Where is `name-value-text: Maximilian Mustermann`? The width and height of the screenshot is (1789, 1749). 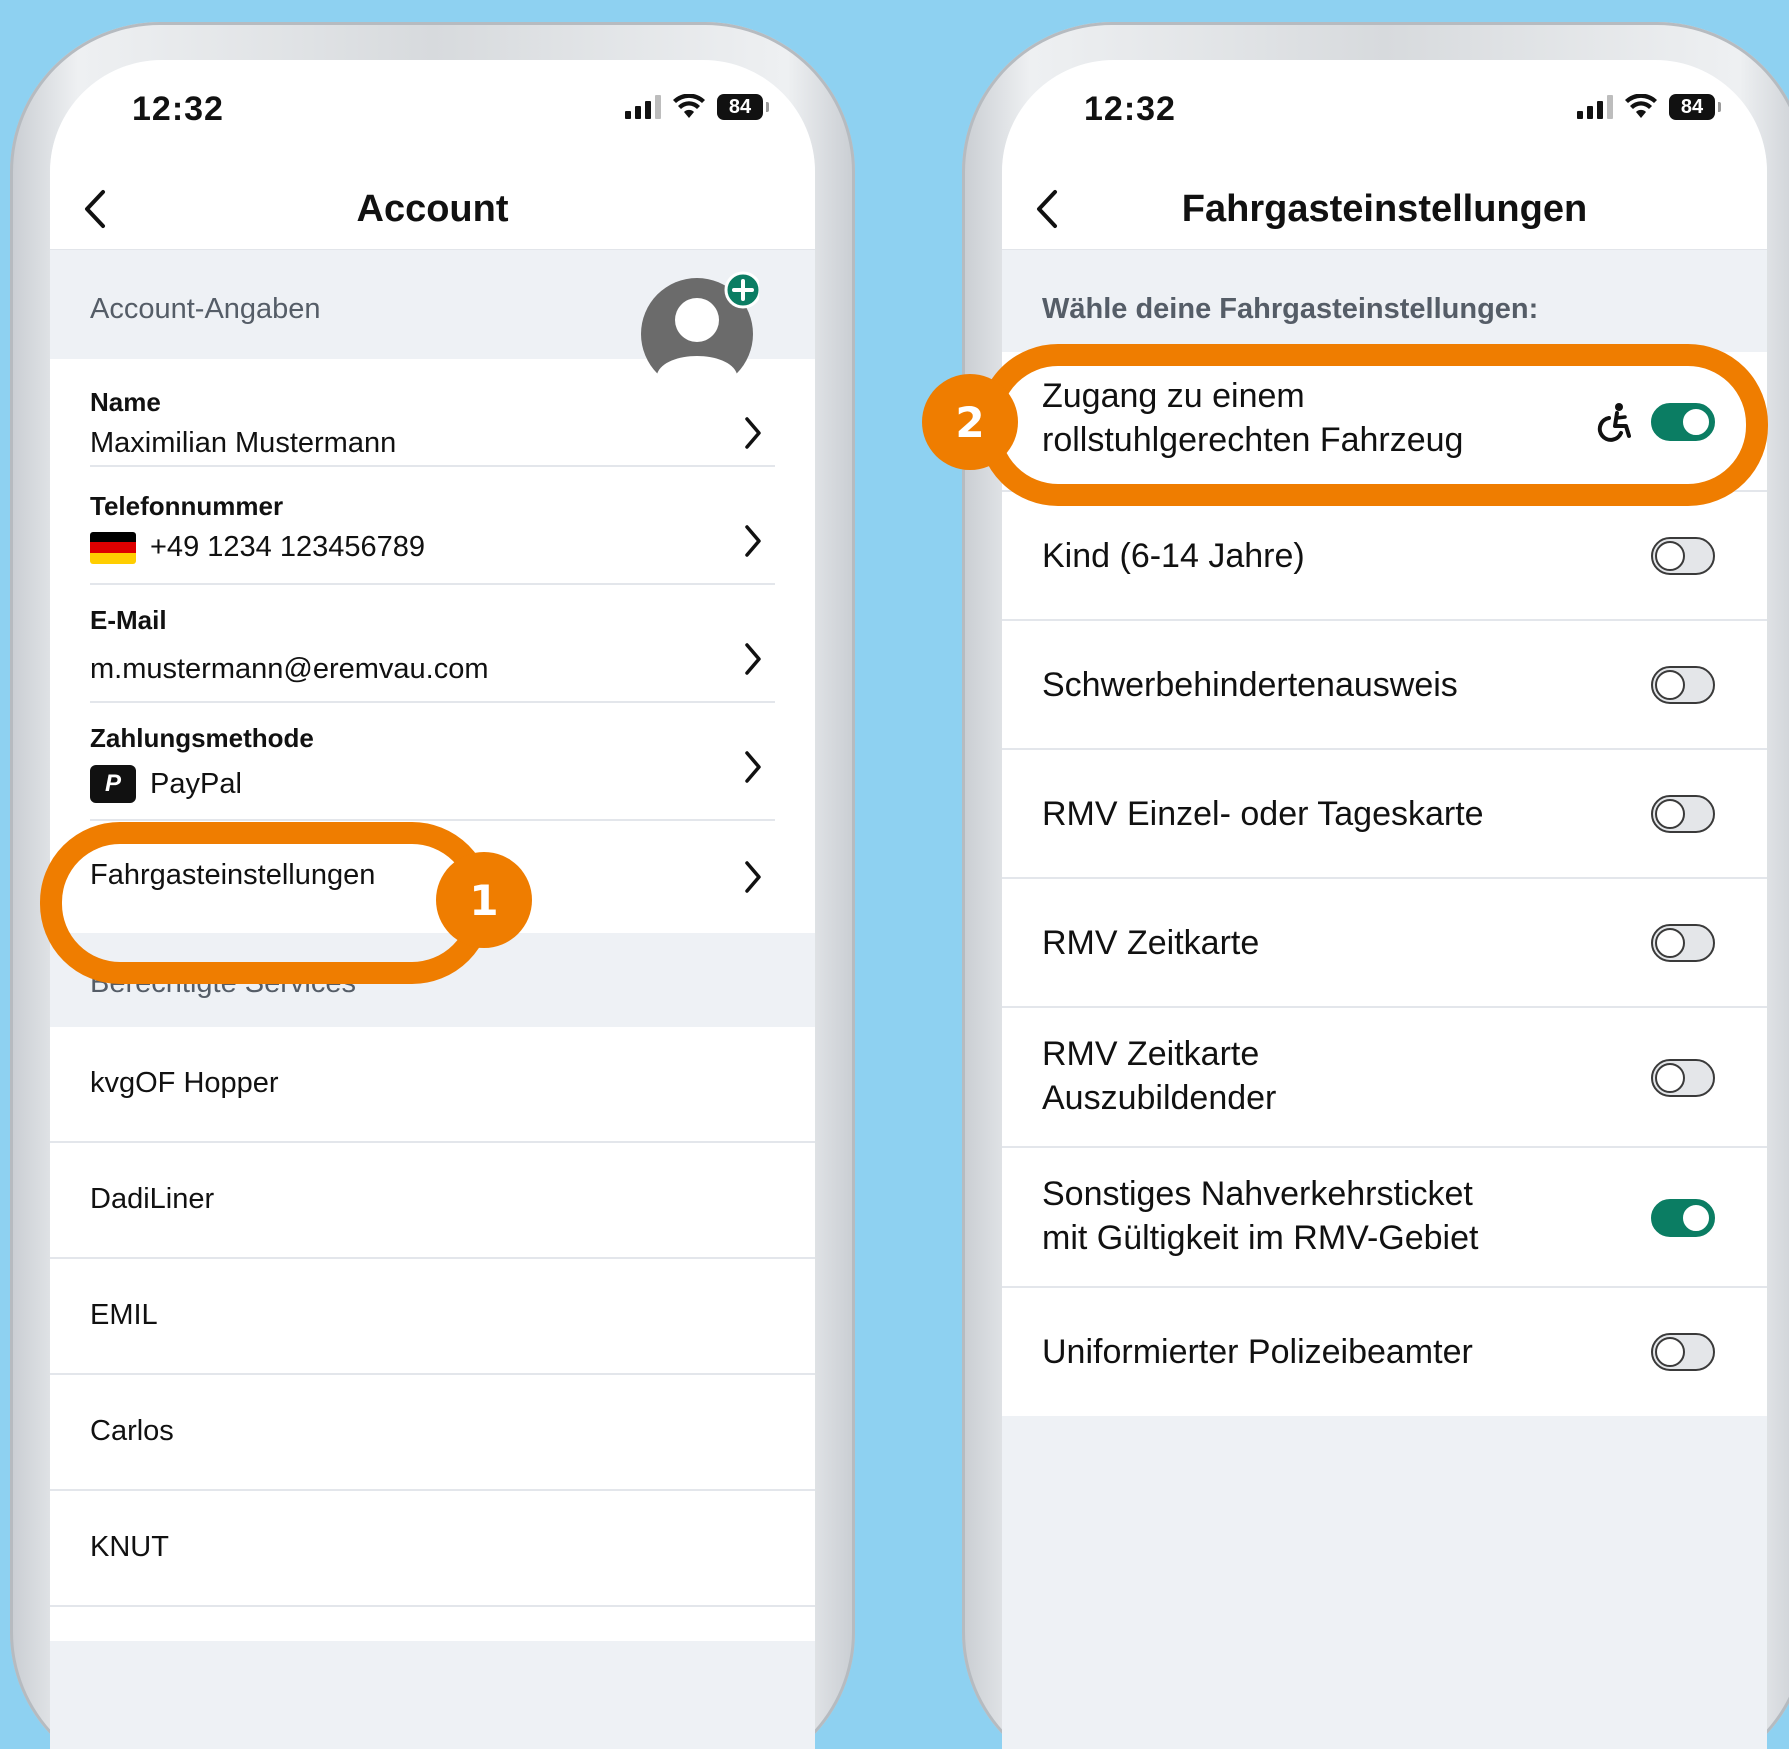
name-value-text: Maximilian Mustermann is located at coordinates (243, 443).